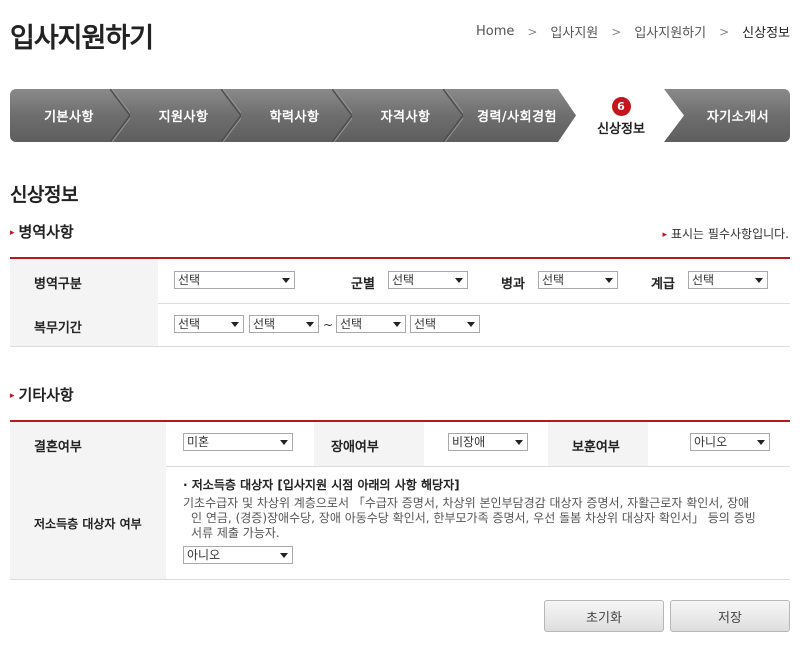 The width and height of the screenshot is (808, 656). What do you see at coordinates (729, 234) in the screenshot?
I see `required-note-text: 표시는 필수사항입니다.` at bounding box center [729, 234].